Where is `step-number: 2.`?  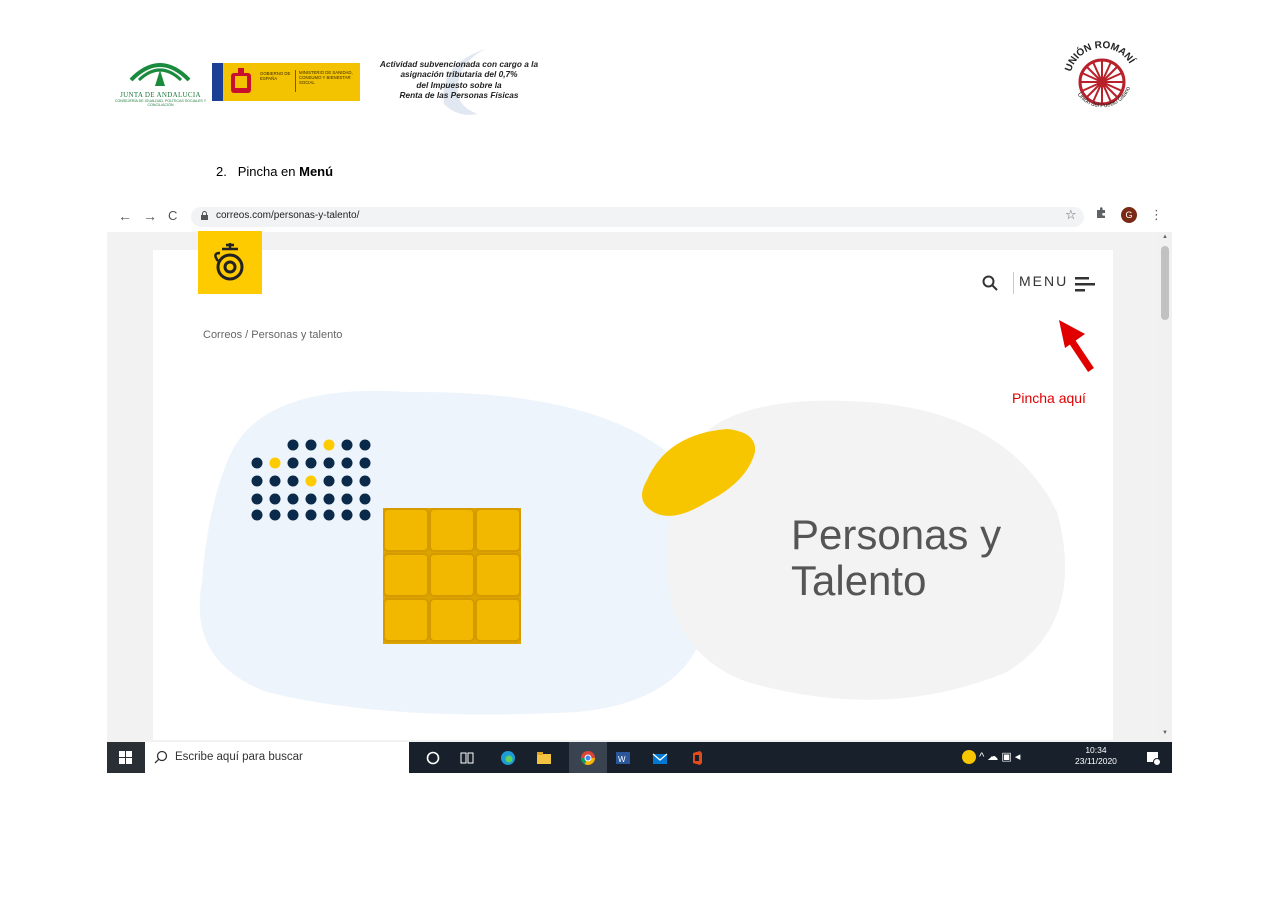
step-number: 2. is located at coordinates (221, 171).